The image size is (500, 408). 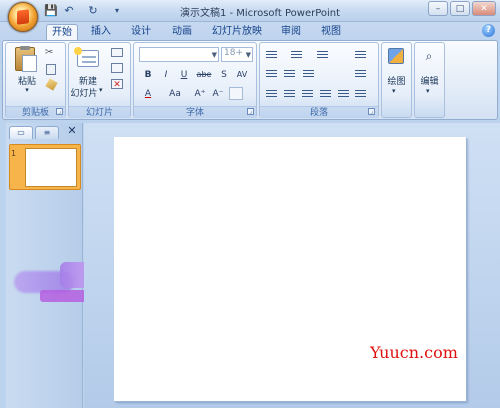 I want to click on align-left-icon, so click(x=271, y=93).